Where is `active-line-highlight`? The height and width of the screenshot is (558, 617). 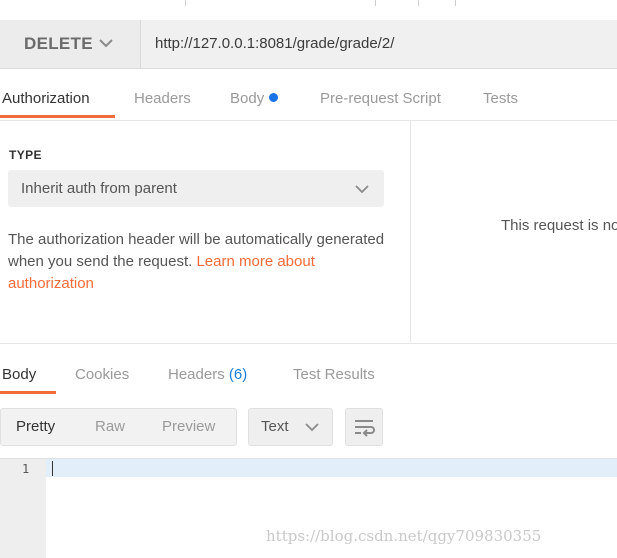
active-line-highlight is located at coordinates (331, 468).